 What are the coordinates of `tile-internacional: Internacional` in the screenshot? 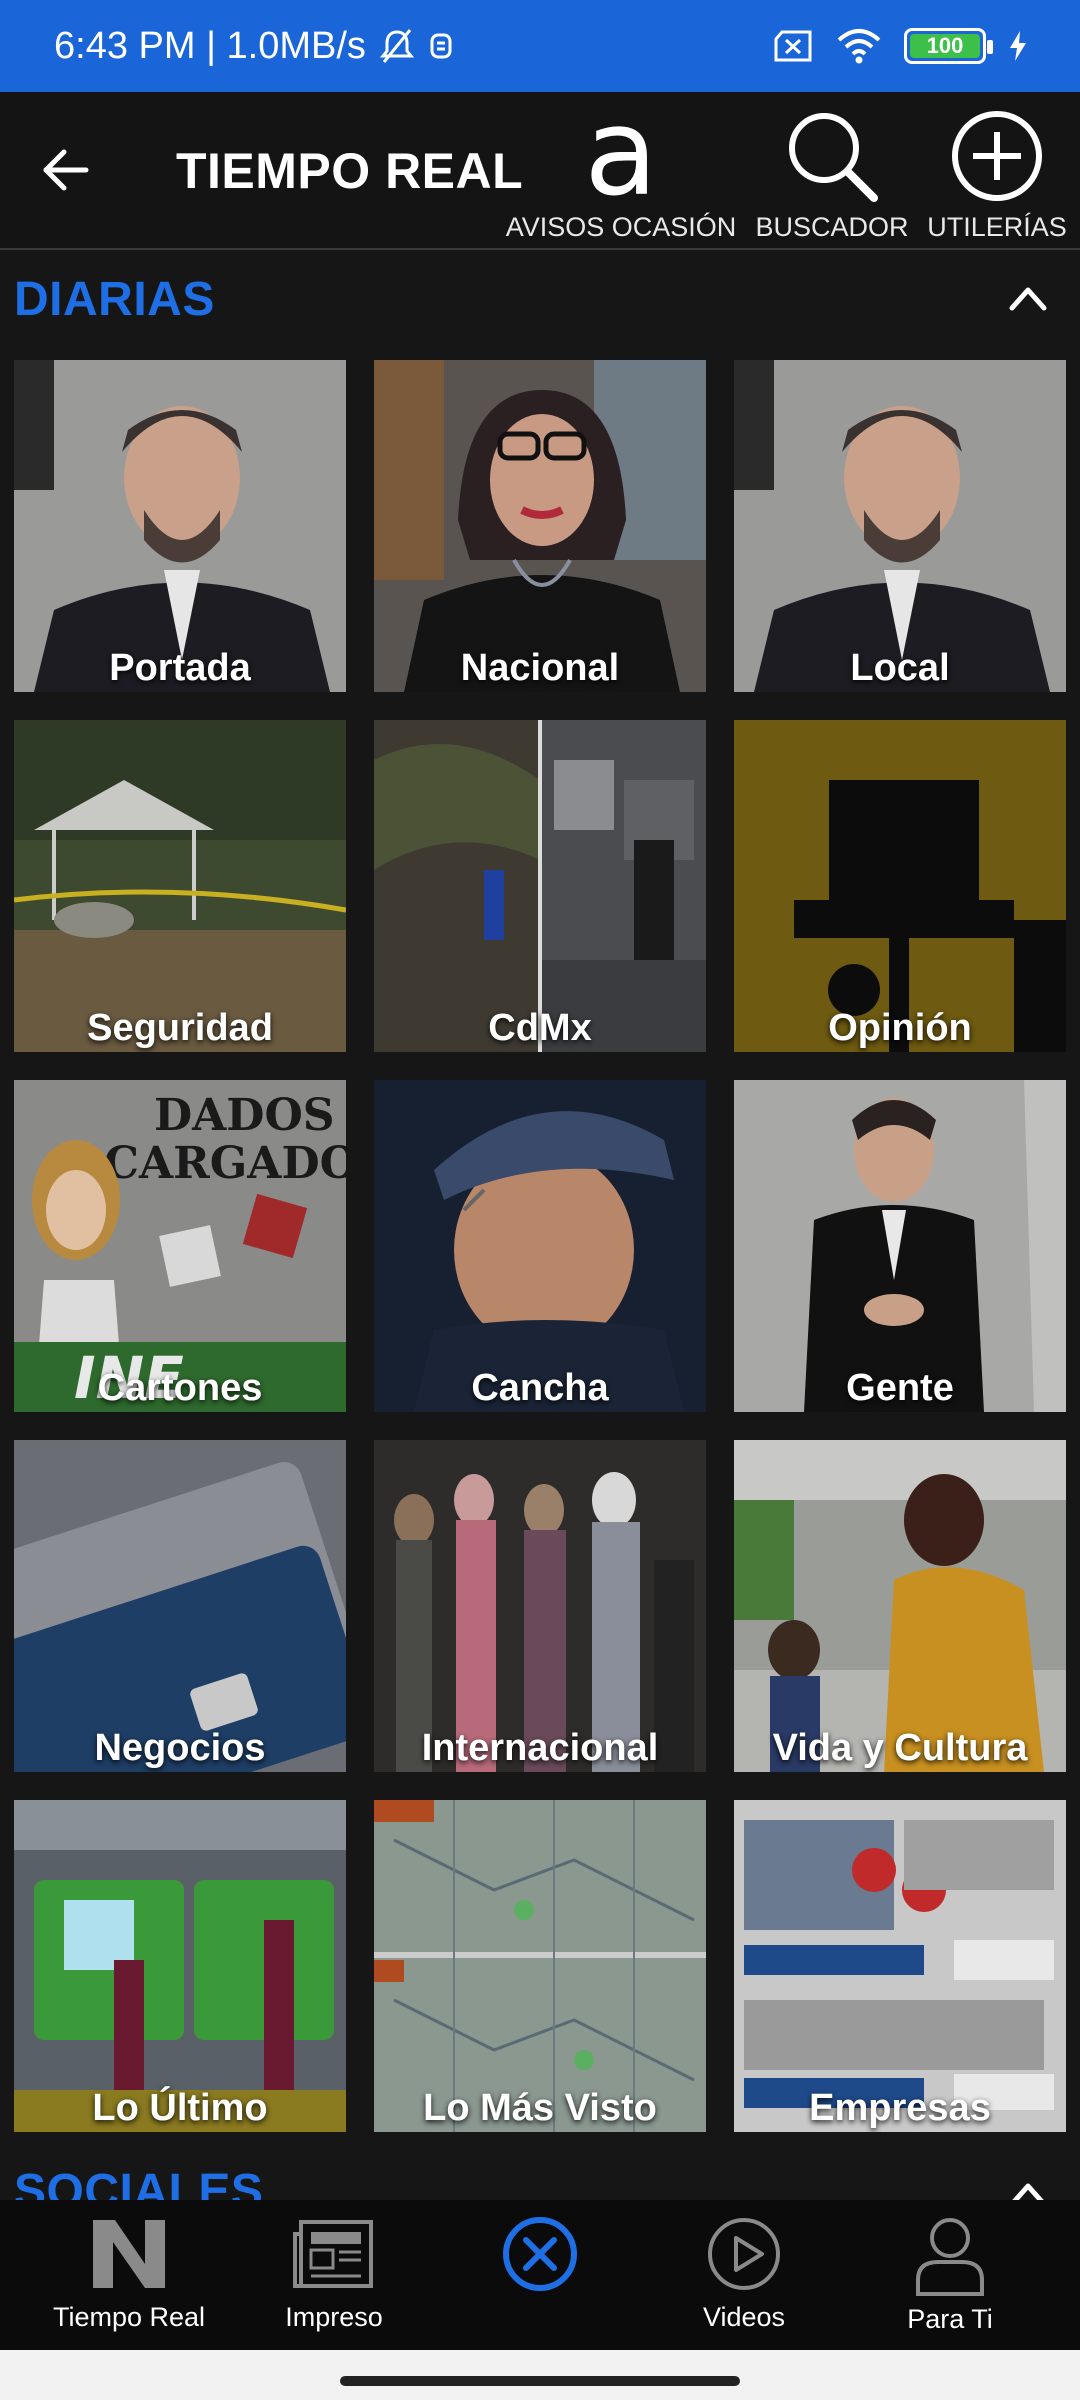 It's located at (540, 1606).